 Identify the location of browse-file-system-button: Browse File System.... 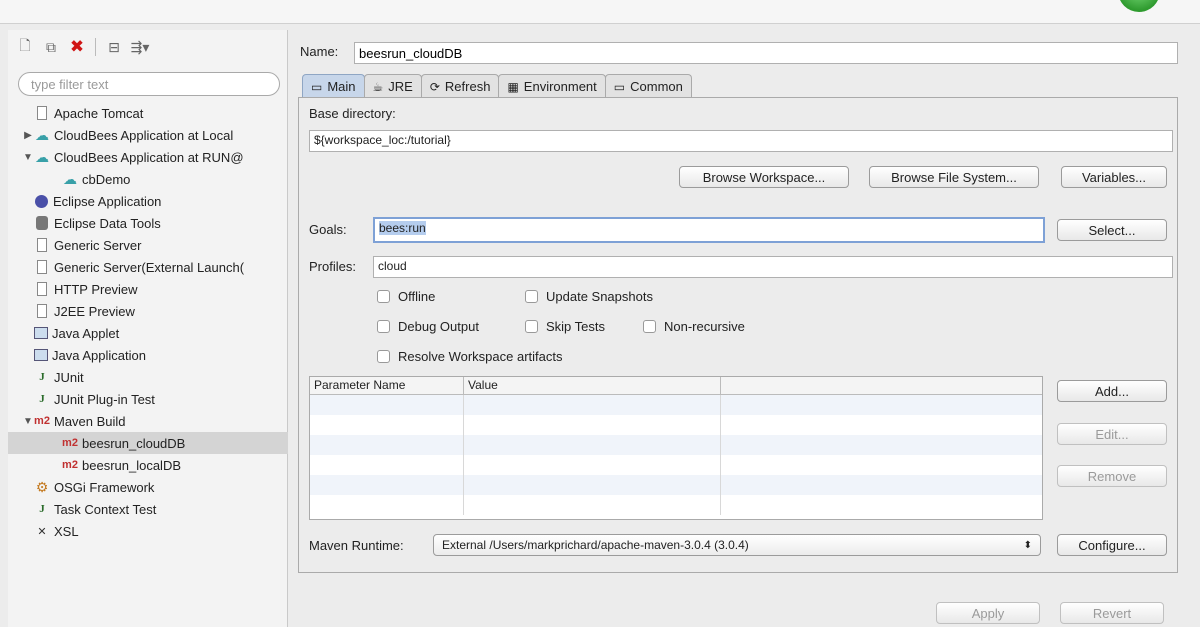
(954, 177).